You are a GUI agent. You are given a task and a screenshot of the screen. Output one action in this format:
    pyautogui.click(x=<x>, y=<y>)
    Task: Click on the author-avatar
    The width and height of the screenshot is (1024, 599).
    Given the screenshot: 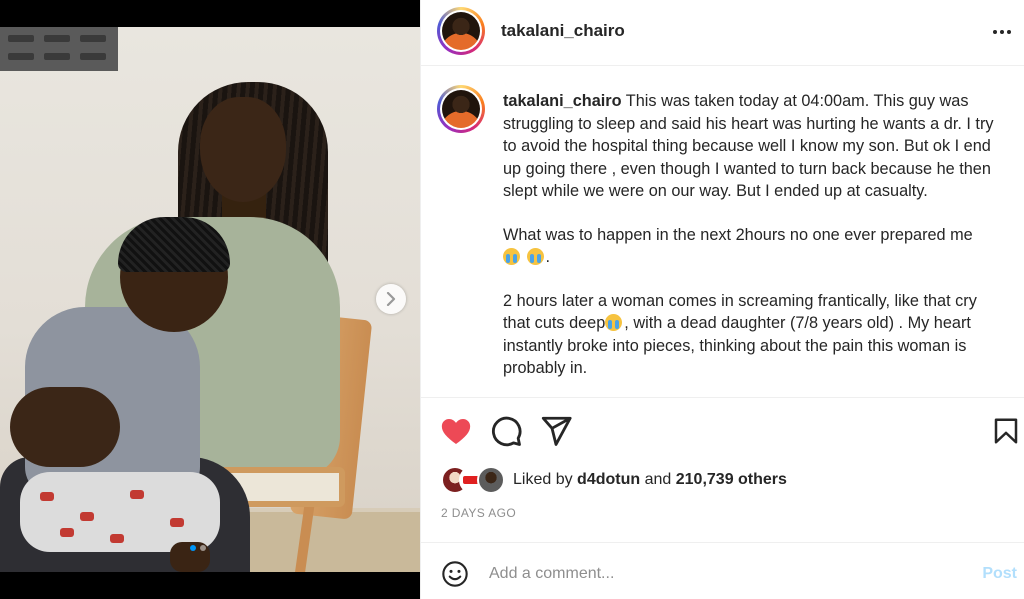 What is the action you would take?
    pyautogui.click(x=461, y=31)
    